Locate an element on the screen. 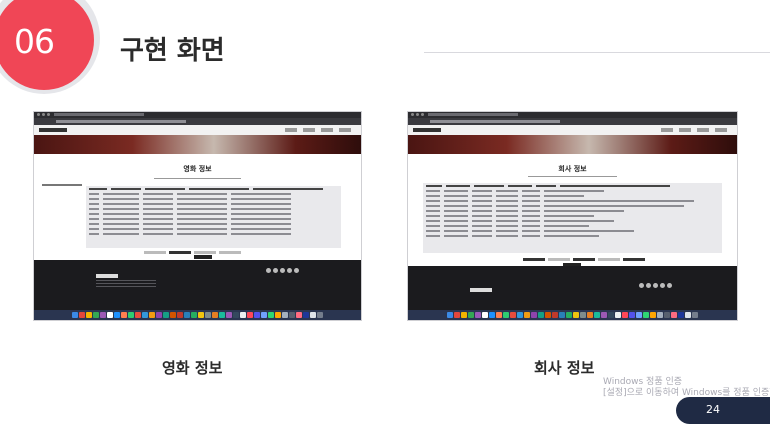  slide-title: 구현 화면 is located at coordinates (172, 51).